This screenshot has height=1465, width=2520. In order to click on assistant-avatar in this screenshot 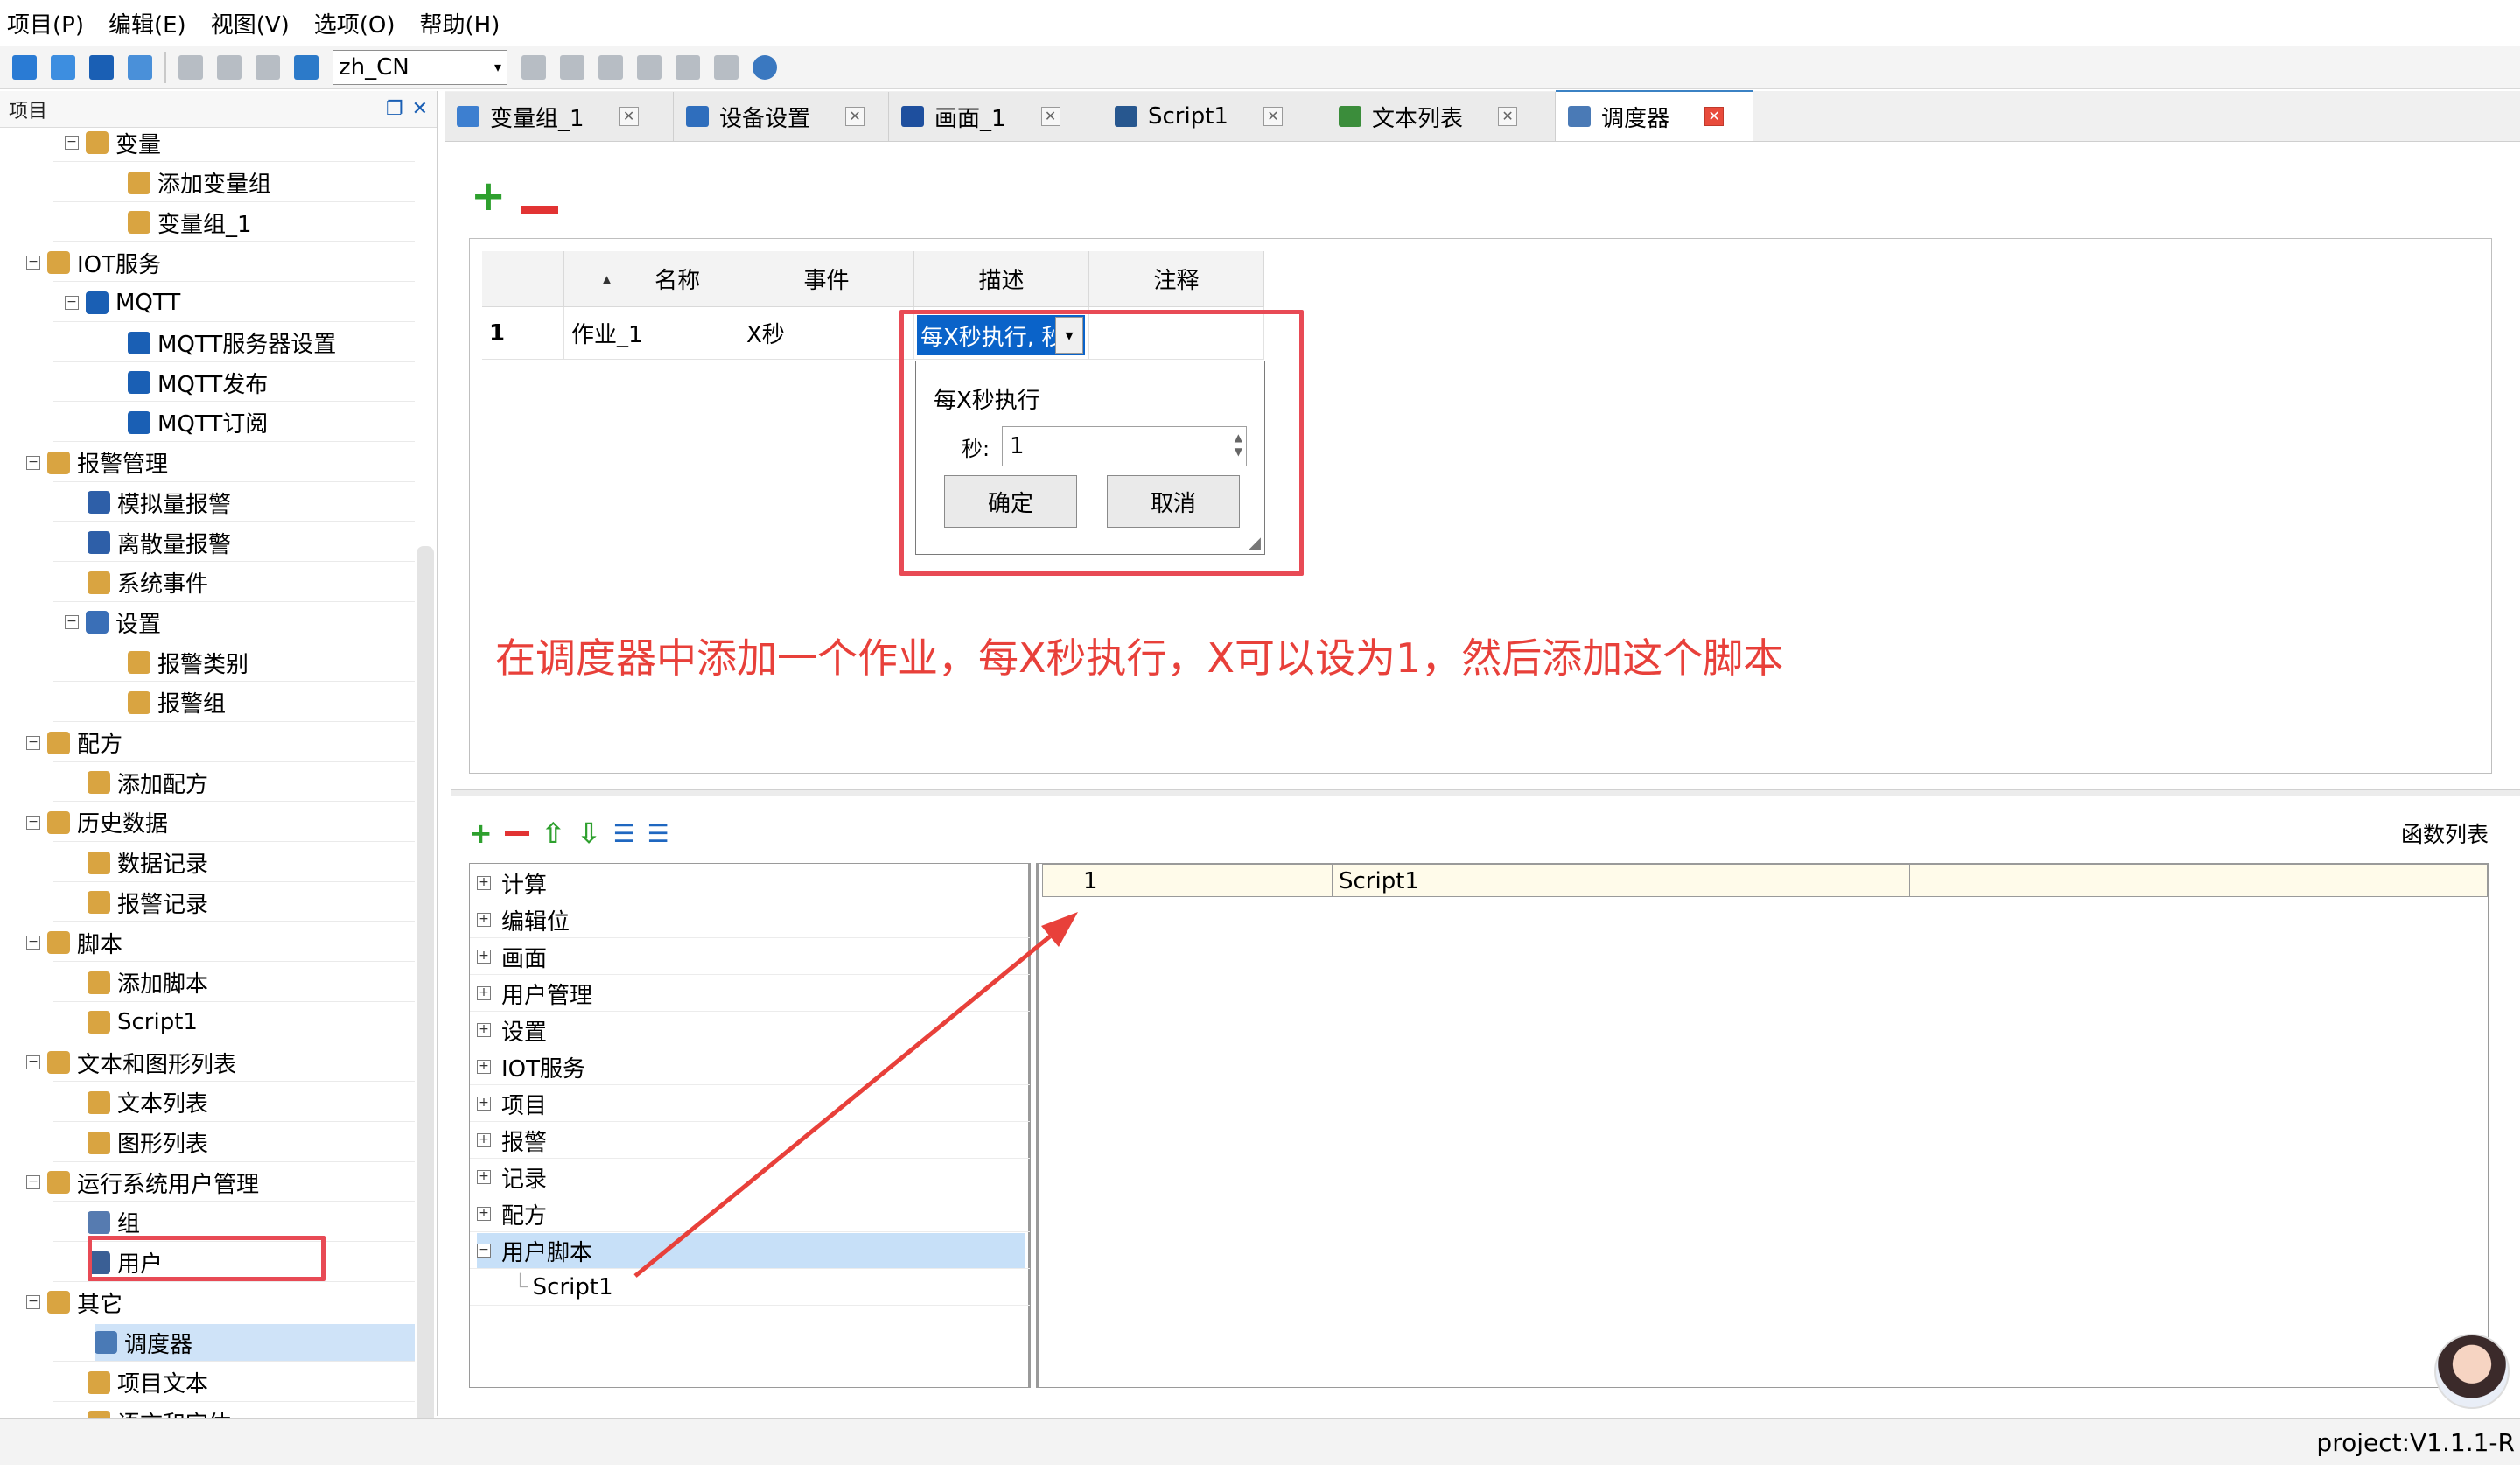, I will do `click(2472, 1371)`.